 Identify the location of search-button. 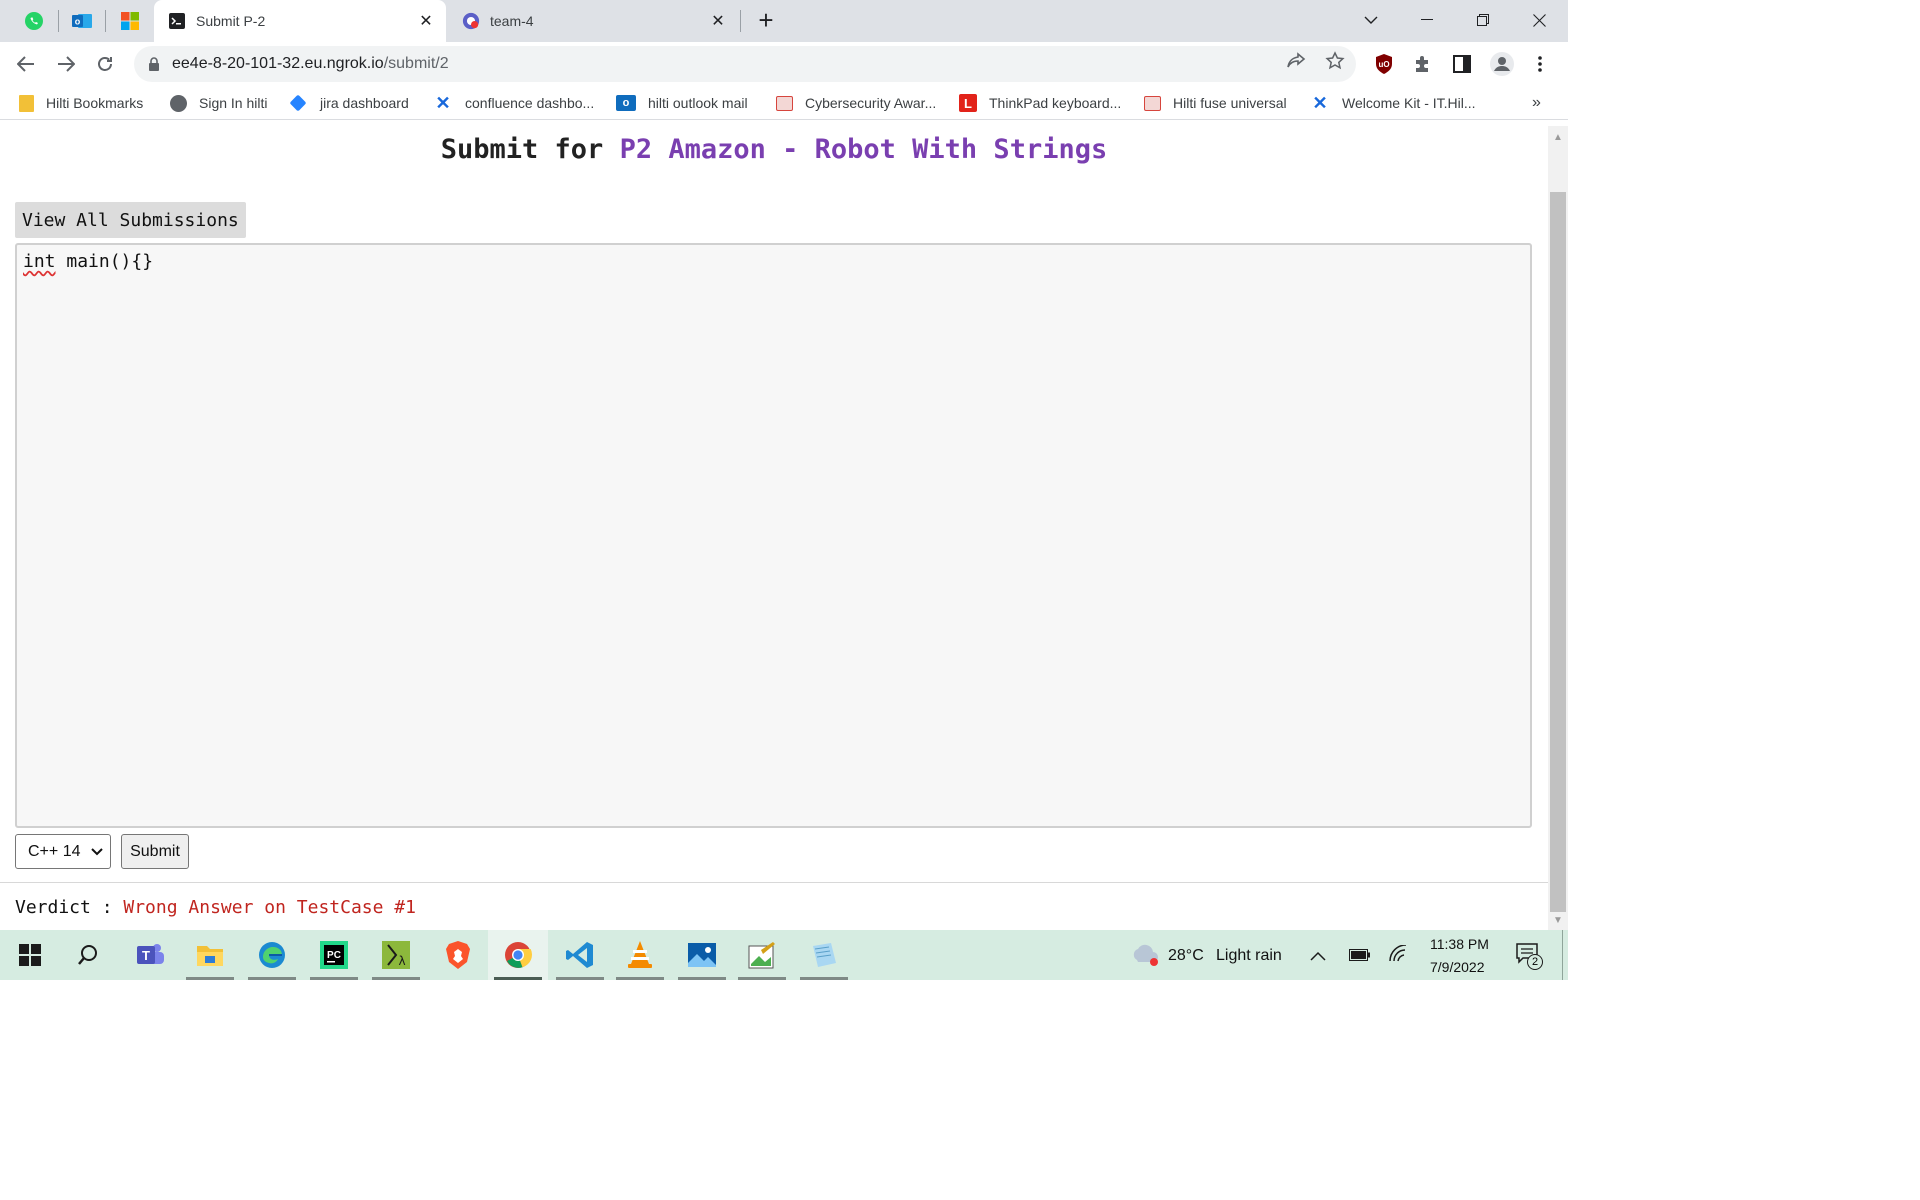
(88, 955).